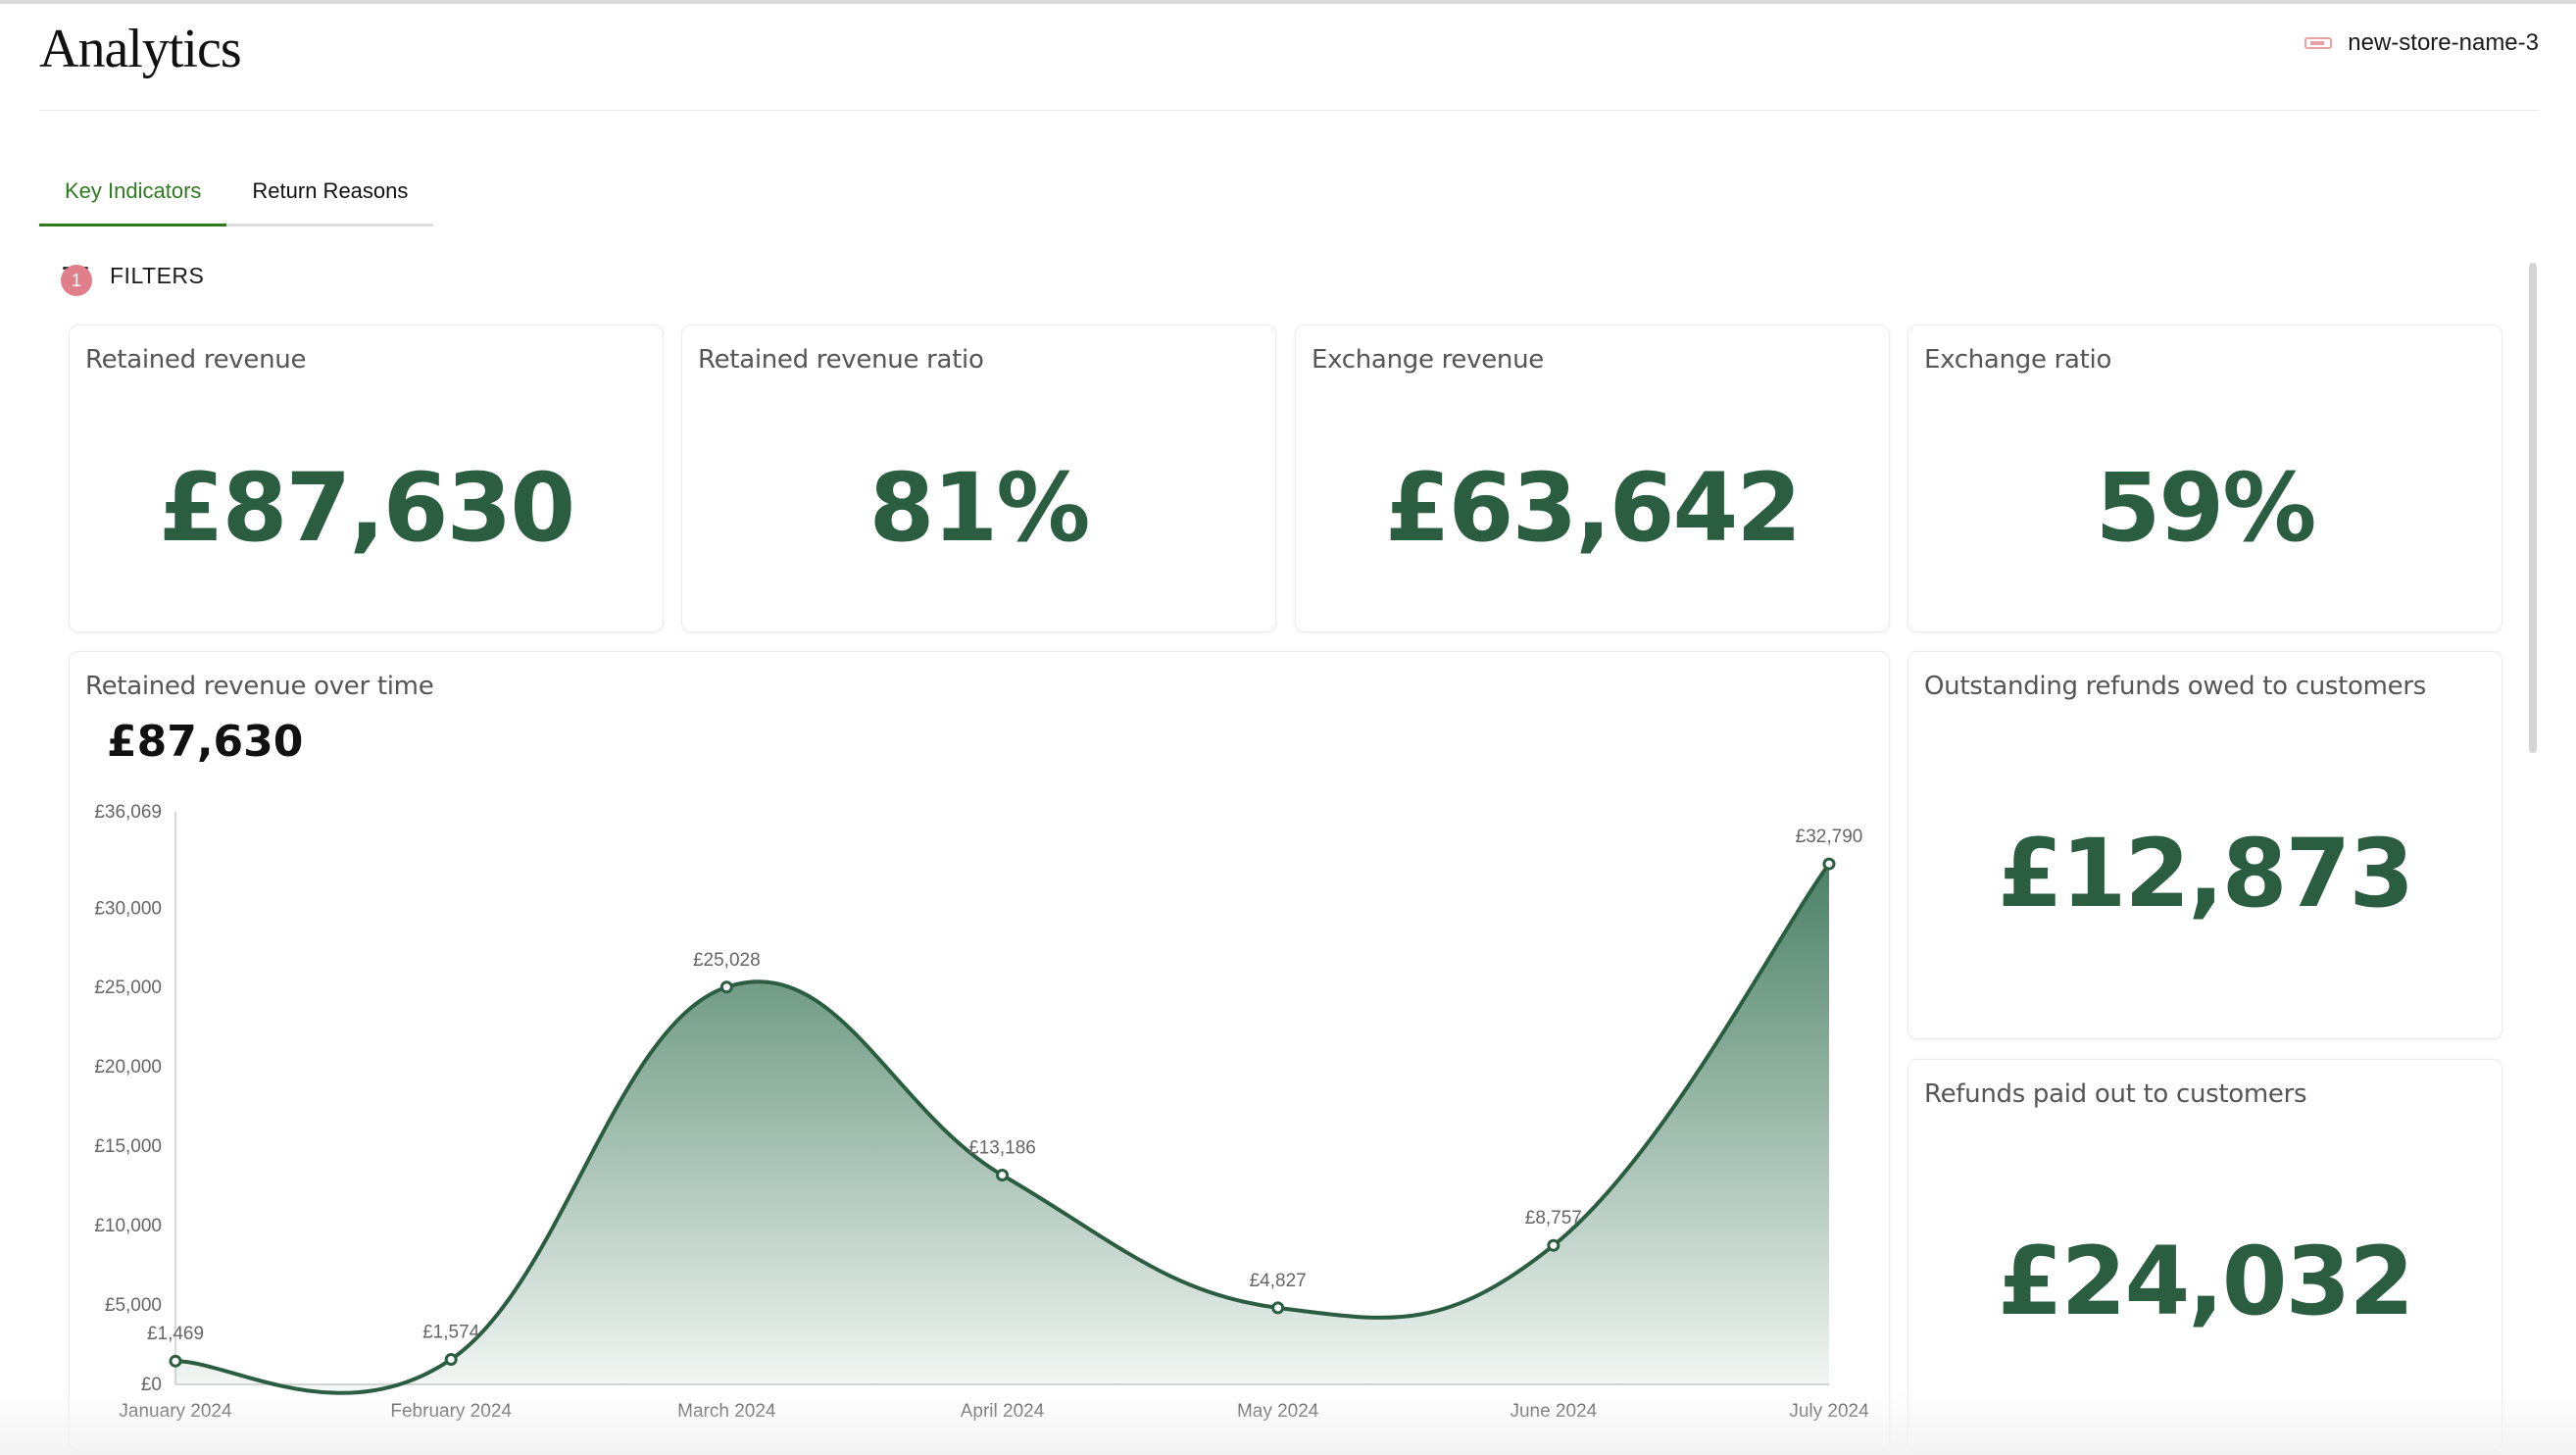 The image size is (2576, 1455). Describe the element at coordinates (1829, 1411) in the screenshot. I see `x-tick-label: July 2024` at that location.